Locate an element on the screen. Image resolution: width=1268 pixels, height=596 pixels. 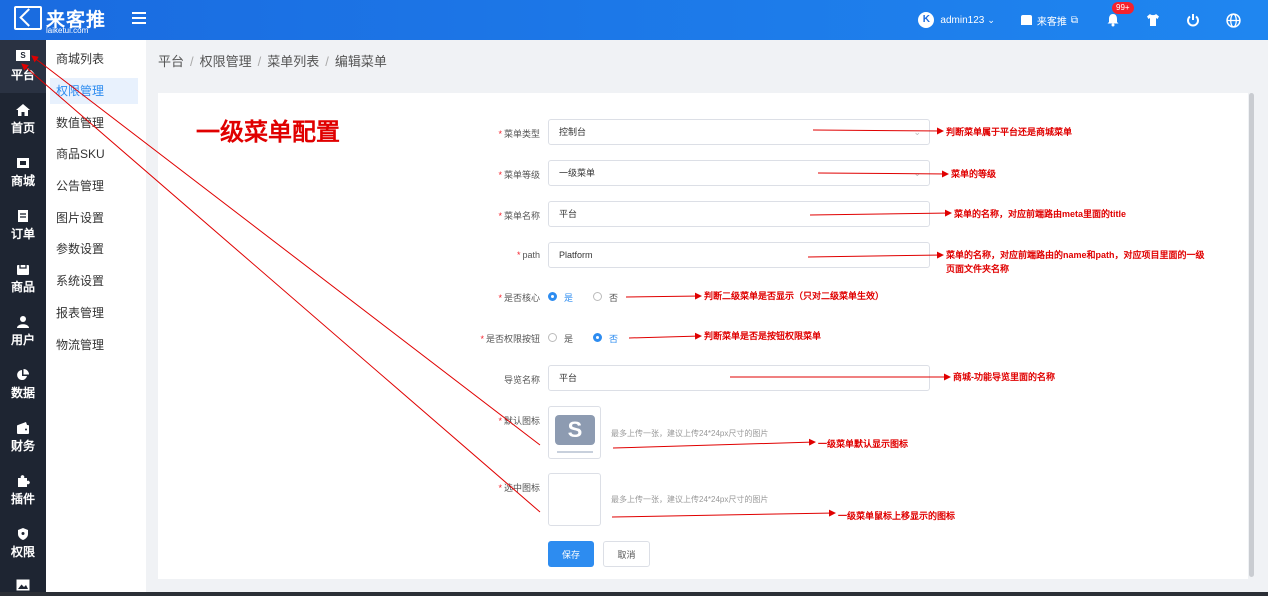
annotation-menu-type: 判断菜单属于平台还是商城菜单 is located at coordinates (1009, 132).